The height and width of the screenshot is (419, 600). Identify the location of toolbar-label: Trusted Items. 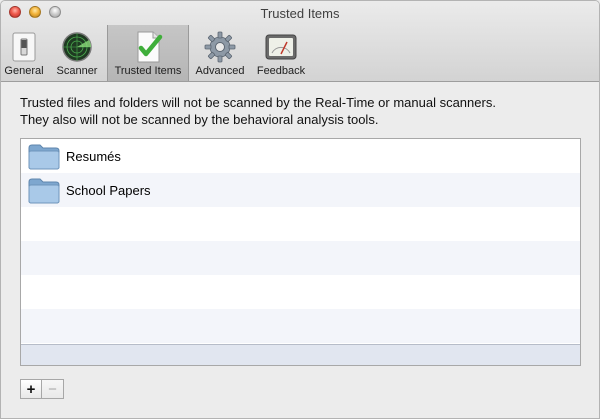
(148, 71).